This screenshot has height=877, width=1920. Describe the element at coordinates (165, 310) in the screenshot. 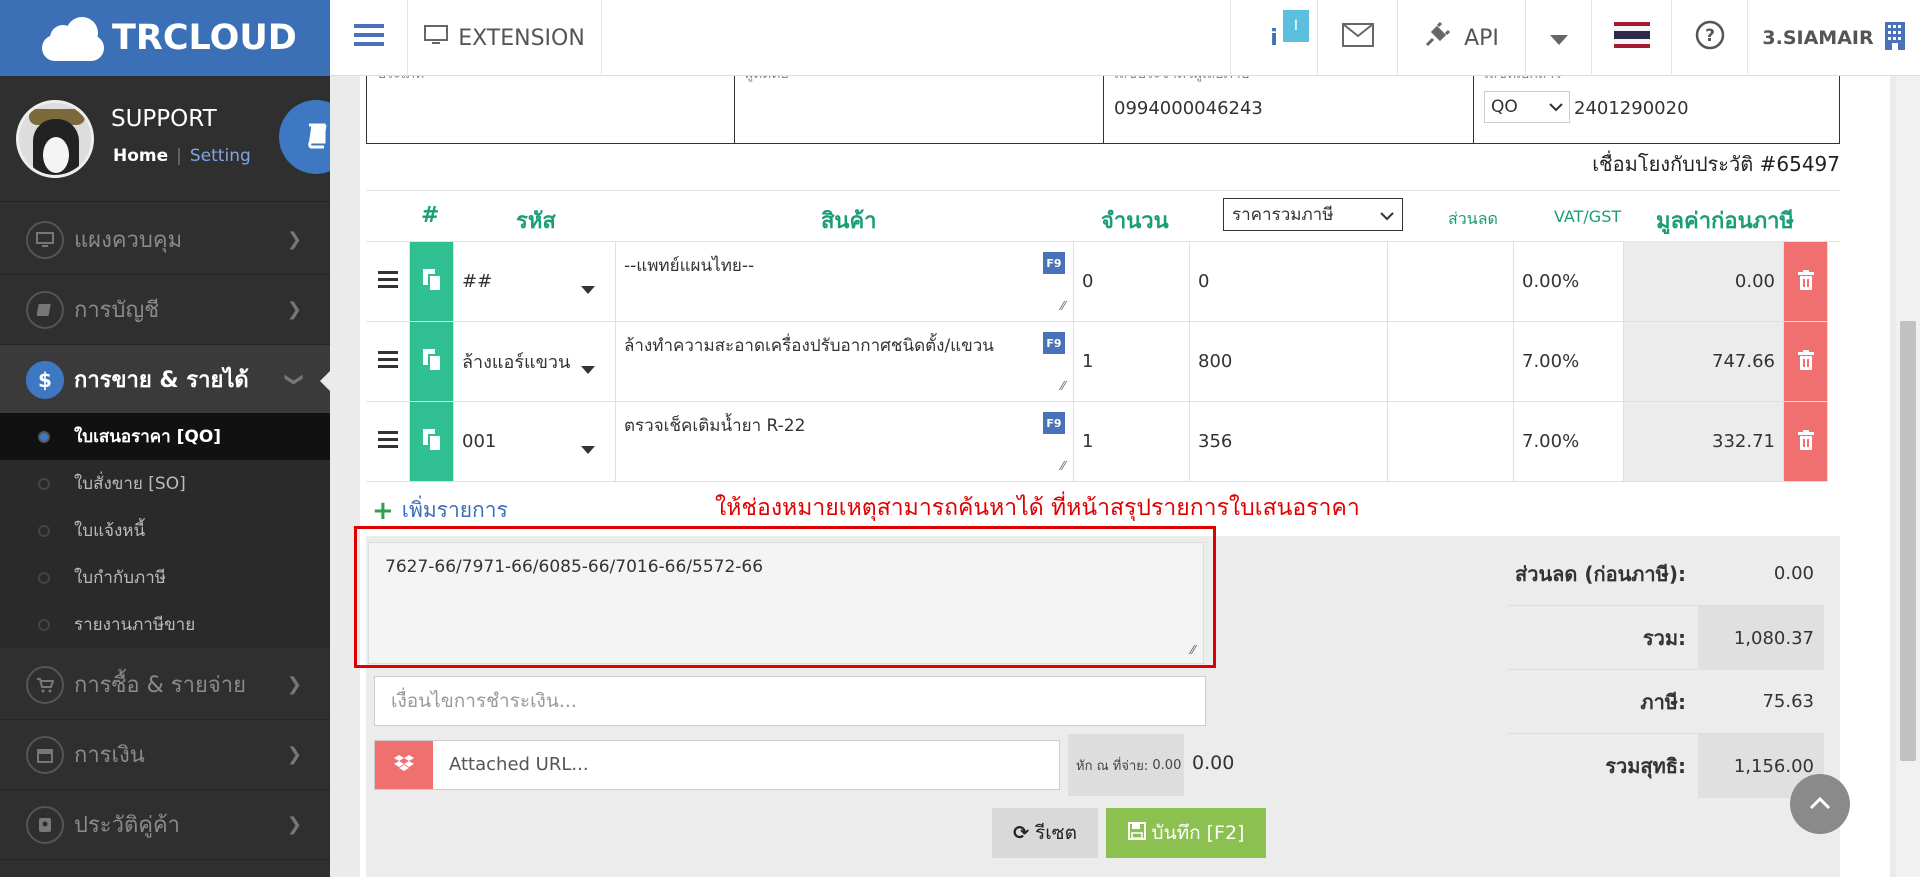

I see `menu-accounting: การบัญชี ❯` at that location.